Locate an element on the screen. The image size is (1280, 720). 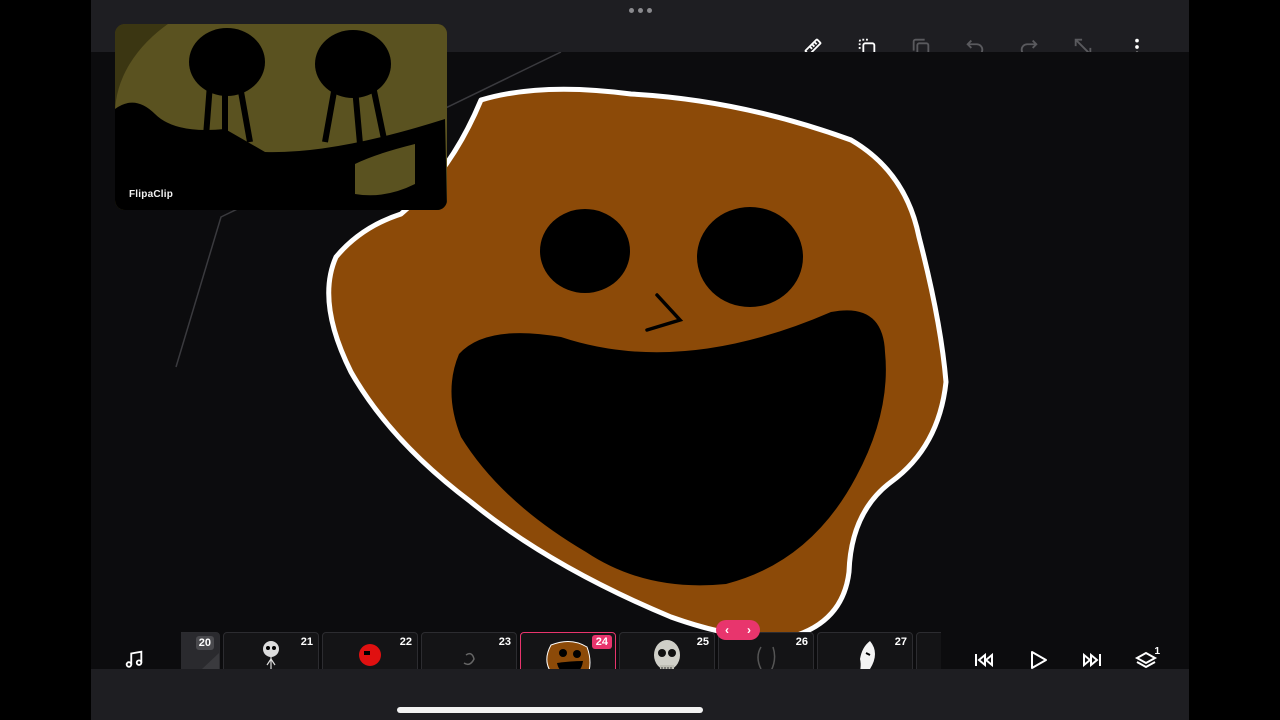
multitask-handle is located at coordinates (640, 12).